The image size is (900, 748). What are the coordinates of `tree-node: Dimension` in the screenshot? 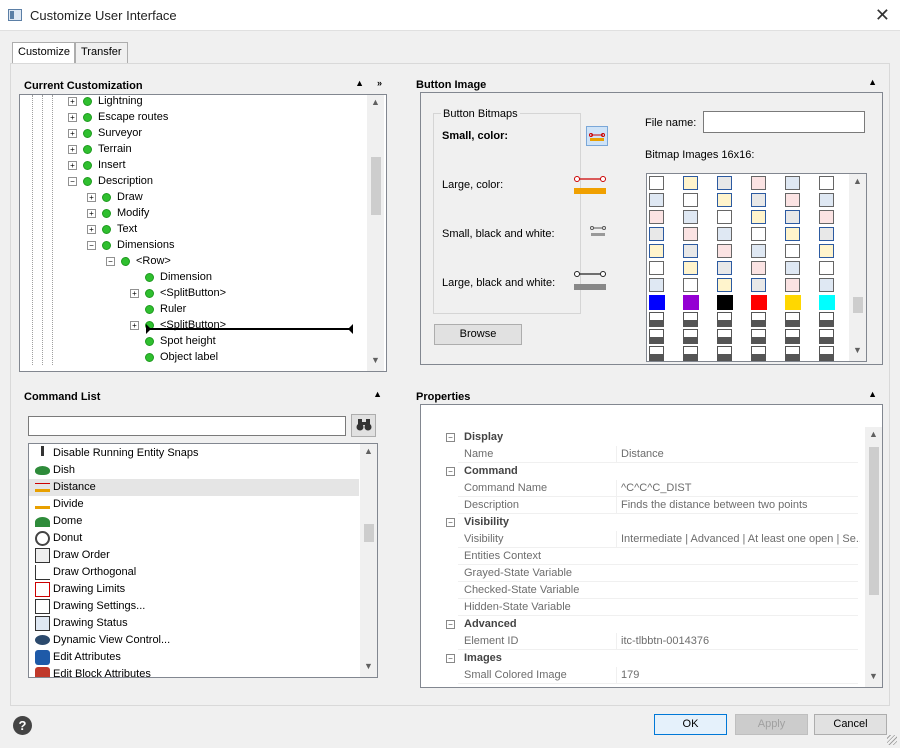 It's located at (171, 279).